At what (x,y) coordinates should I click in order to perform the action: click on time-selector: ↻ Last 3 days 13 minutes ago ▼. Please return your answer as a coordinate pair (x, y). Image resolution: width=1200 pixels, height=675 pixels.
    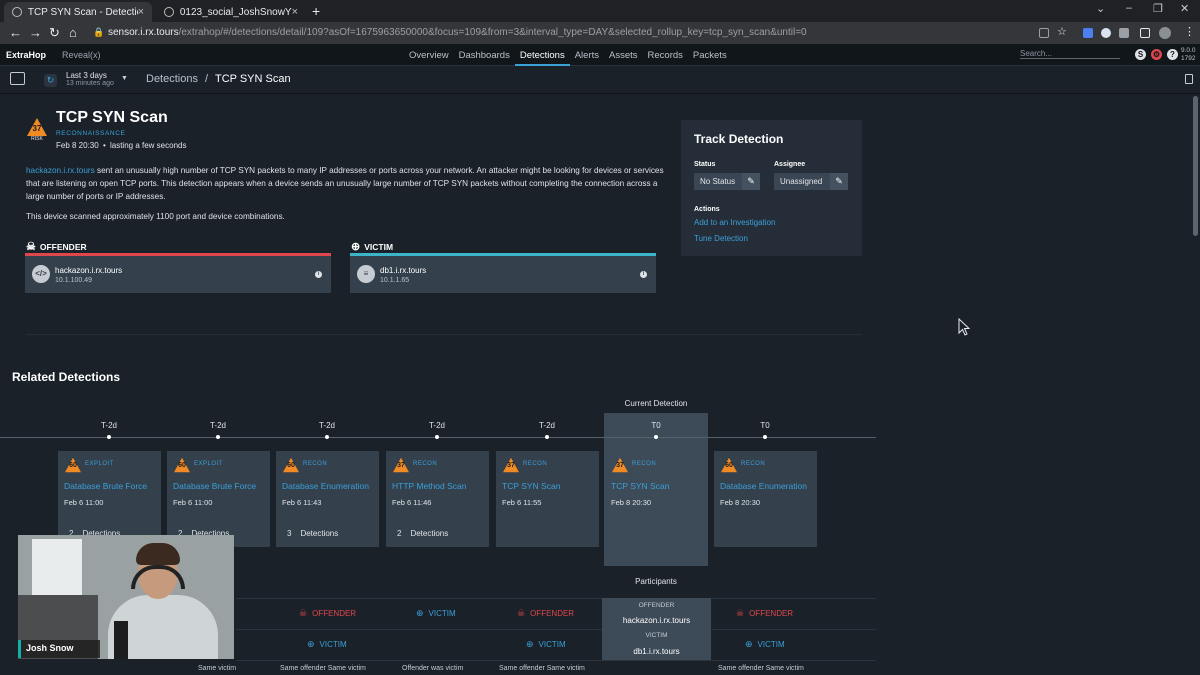
    Looking at the image, I should click on (86, 80).